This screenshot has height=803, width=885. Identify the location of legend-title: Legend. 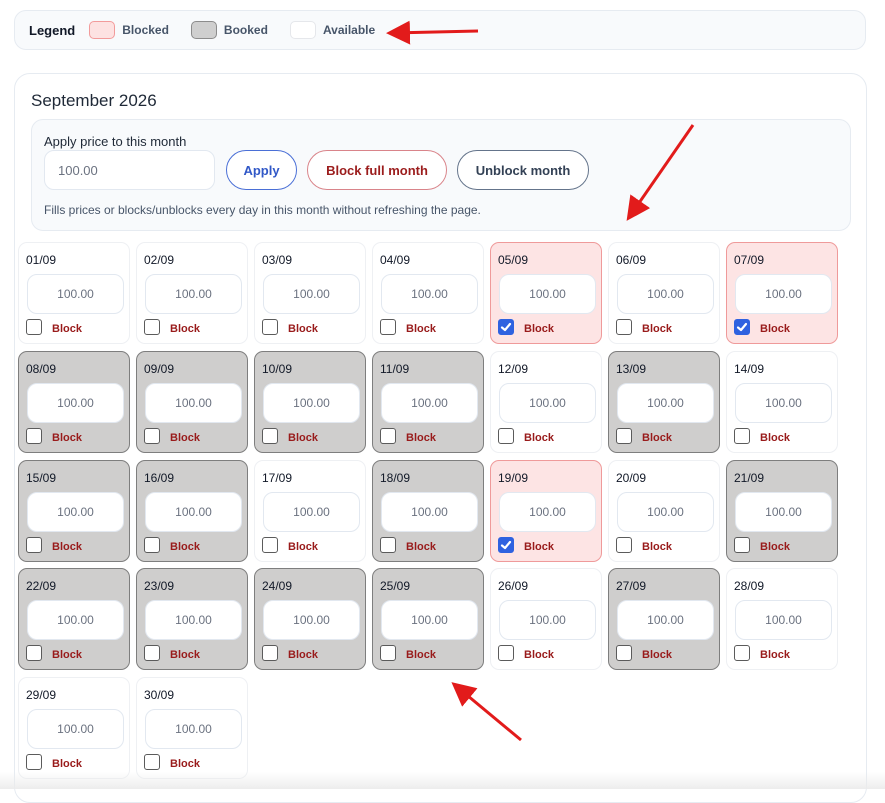
(52, 30).